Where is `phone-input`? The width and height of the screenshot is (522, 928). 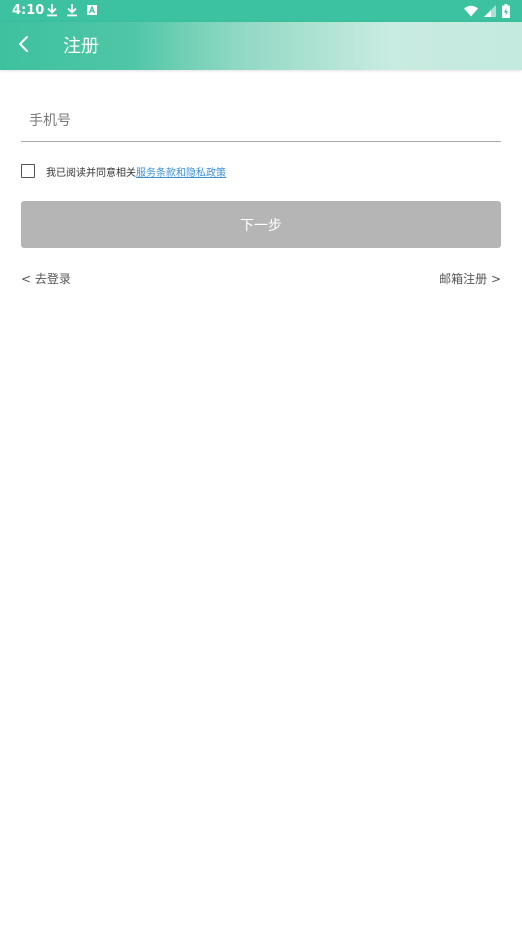
phone-input is located at coordinates (261, 121).